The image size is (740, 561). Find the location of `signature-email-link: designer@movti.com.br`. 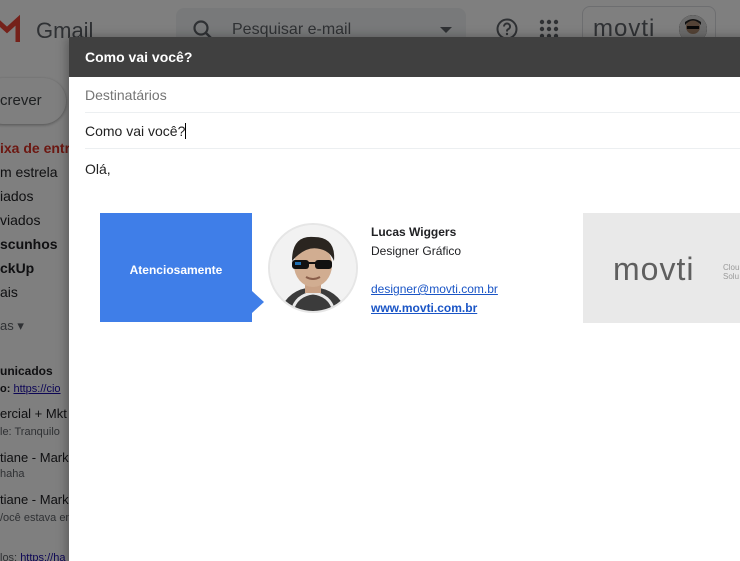

signature-email-link: designer@movti.com.br is located at coordinates (434, 289).